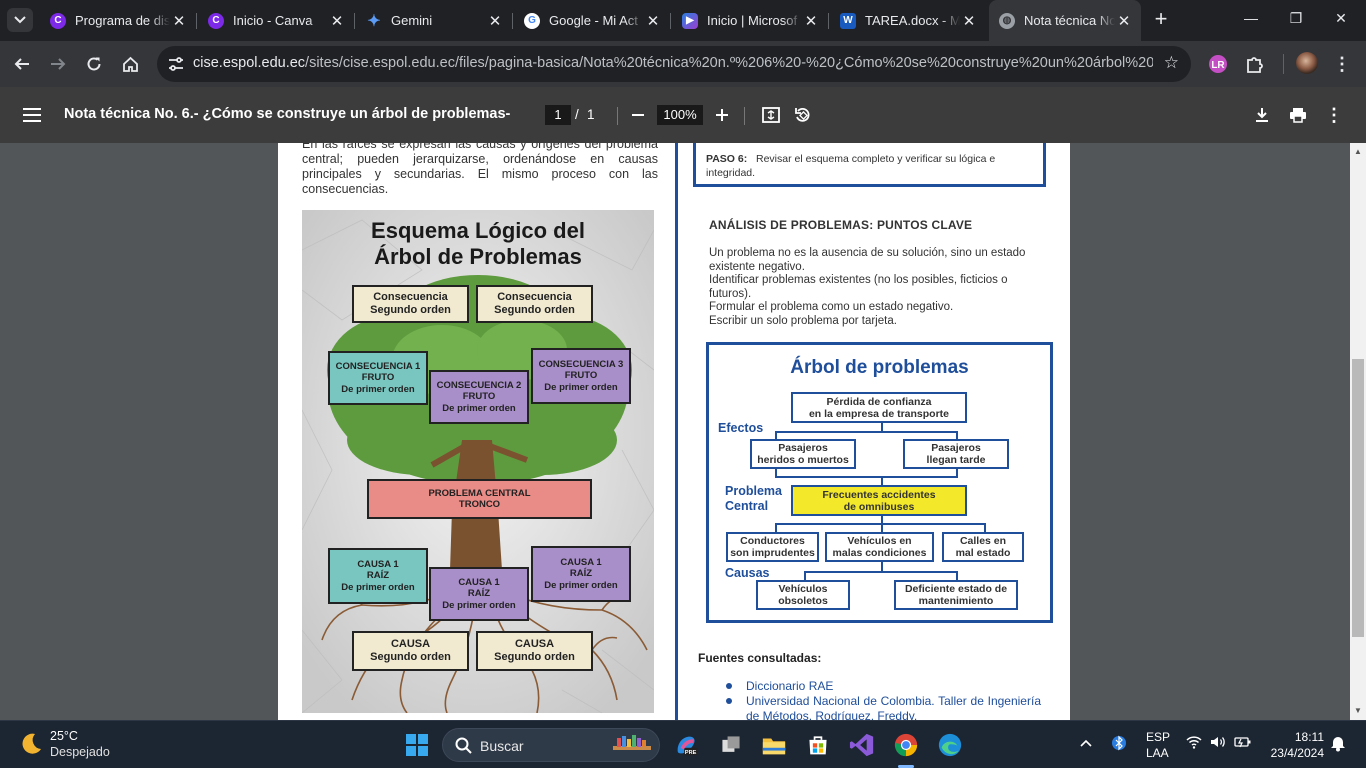 The height and width of the screenshot is (768, 1366). What do you see at coordinates (747, 573) in the screenshot?
I see `label-causas: Causas` at bounding box center [747, 573].